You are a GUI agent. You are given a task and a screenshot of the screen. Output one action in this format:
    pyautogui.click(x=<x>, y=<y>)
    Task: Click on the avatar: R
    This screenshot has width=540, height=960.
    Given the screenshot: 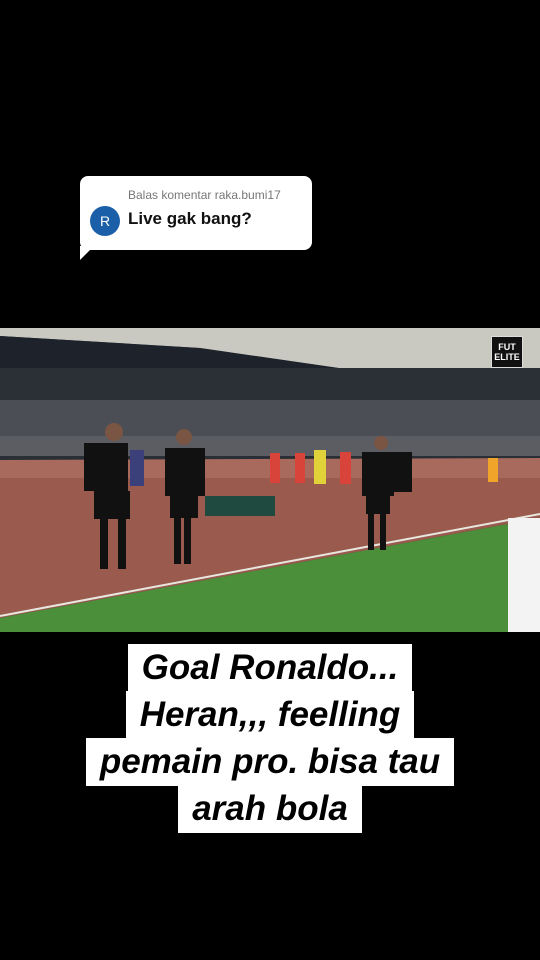 What is the action you would take?
    pyautogui.click(x=105, y=221)
    